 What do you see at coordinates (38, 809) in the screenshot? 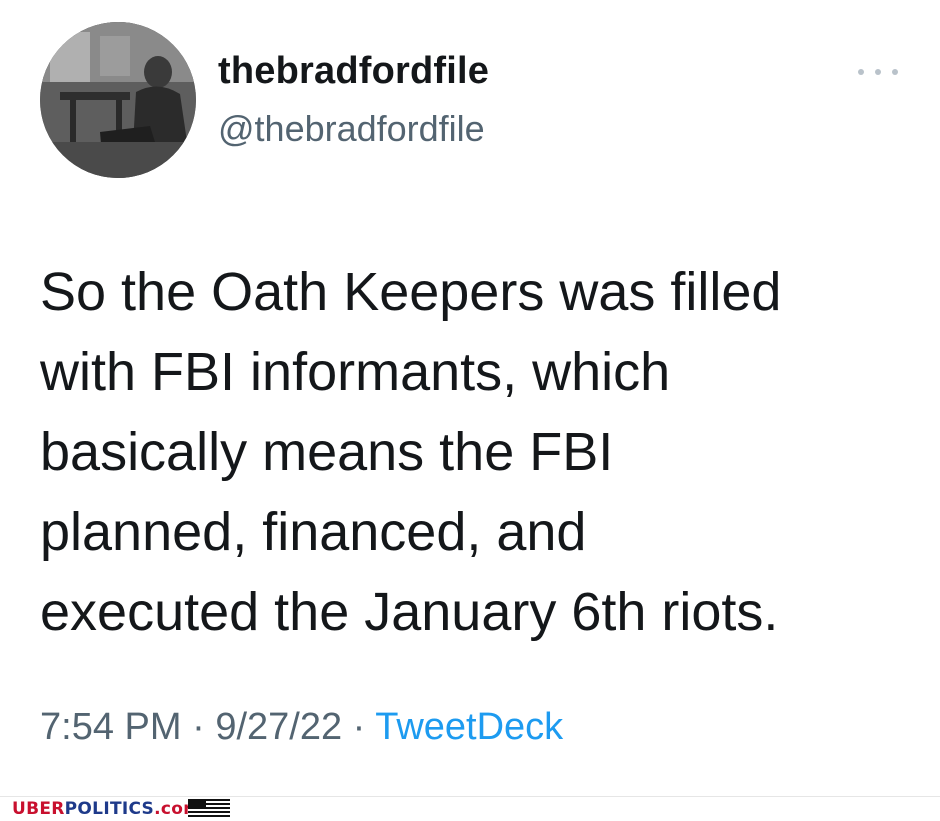
I see `watermark-uber: UBER` at bounding box center [38, 809].